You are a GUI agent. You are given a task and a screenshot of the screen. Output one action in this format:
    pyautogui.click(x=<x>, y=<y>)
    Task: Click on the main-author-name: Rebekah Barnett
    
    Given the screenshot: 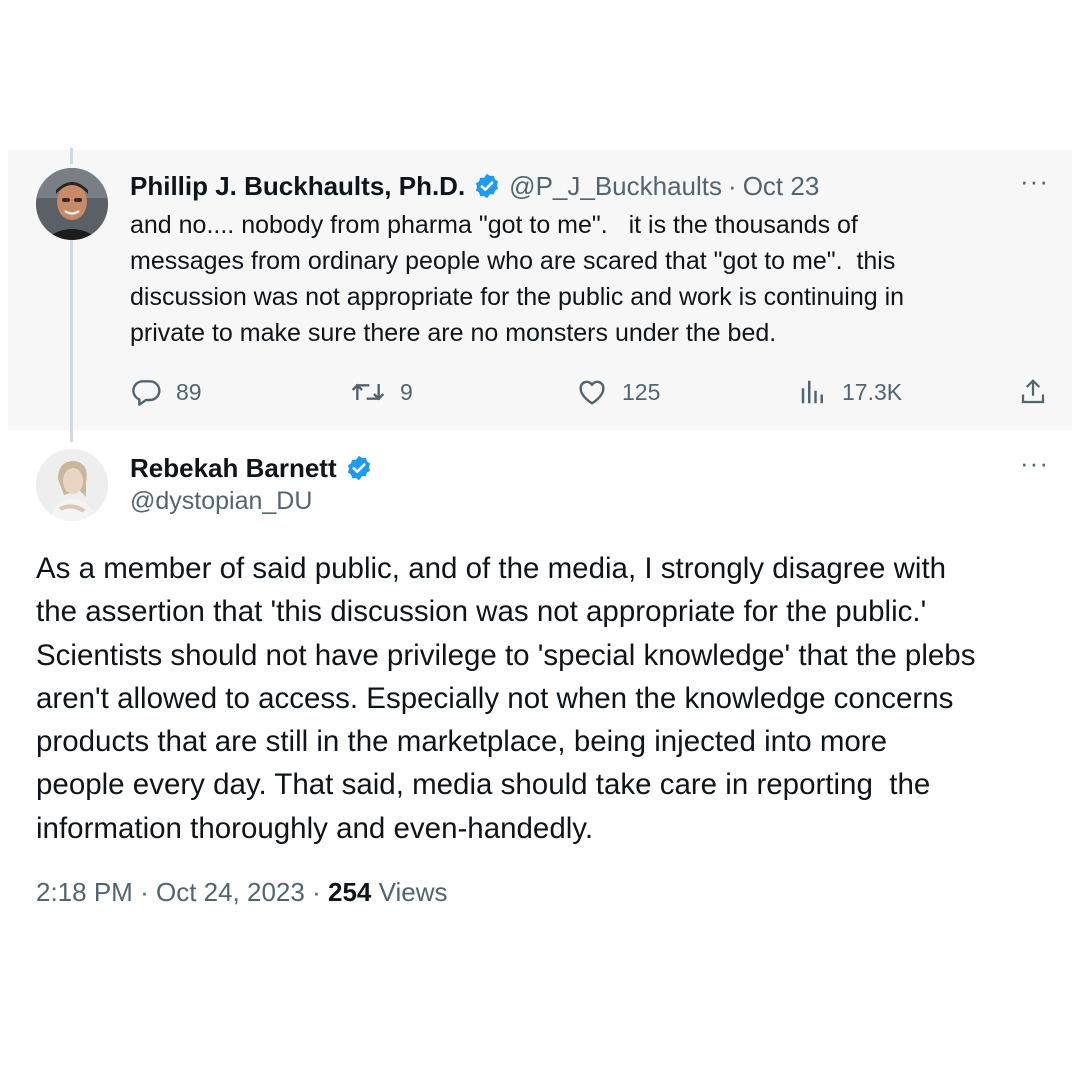 What is the action you would take?
    pyautogui.click(x=233, y=468)
    